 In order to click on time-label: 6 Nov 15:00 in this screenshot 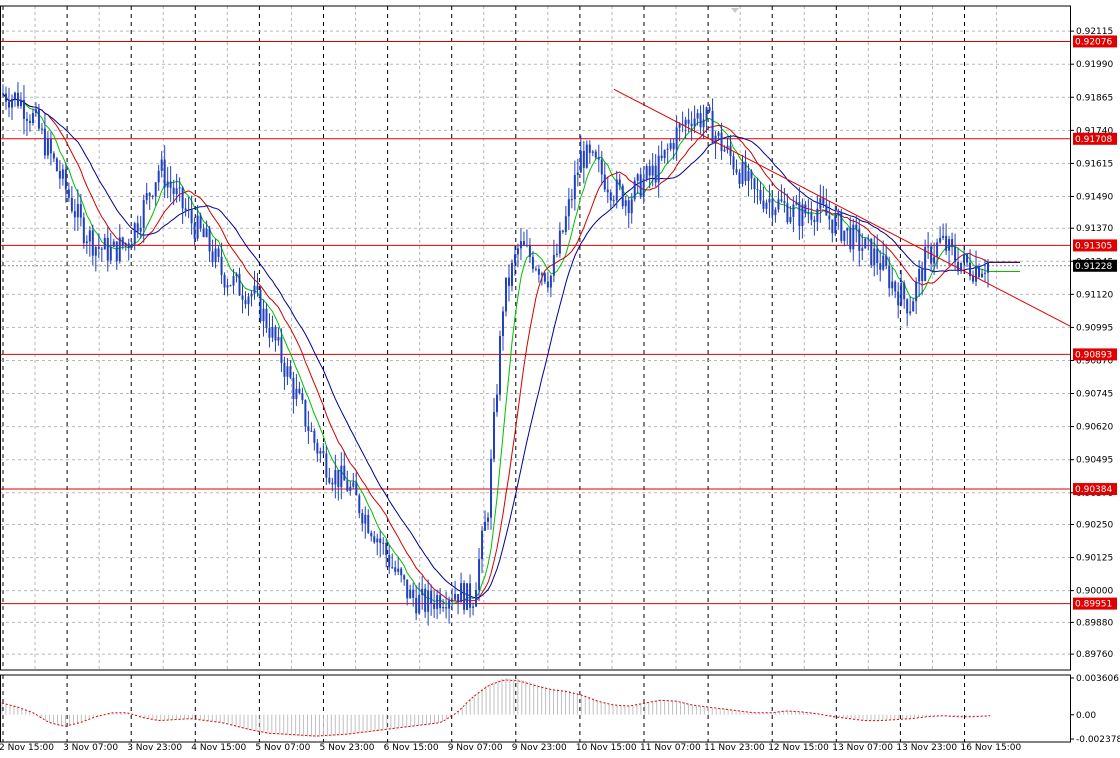, I will do `click(411, 748)`.